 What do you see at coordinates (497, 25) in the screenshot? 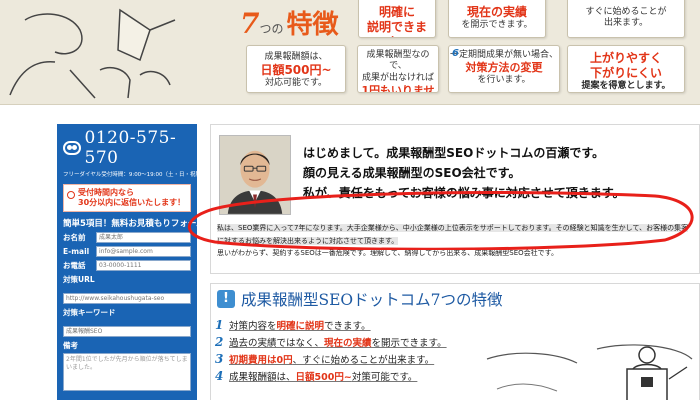
I see `feature-box-2-text: を開示できます。` at bounding box center [497, 25].